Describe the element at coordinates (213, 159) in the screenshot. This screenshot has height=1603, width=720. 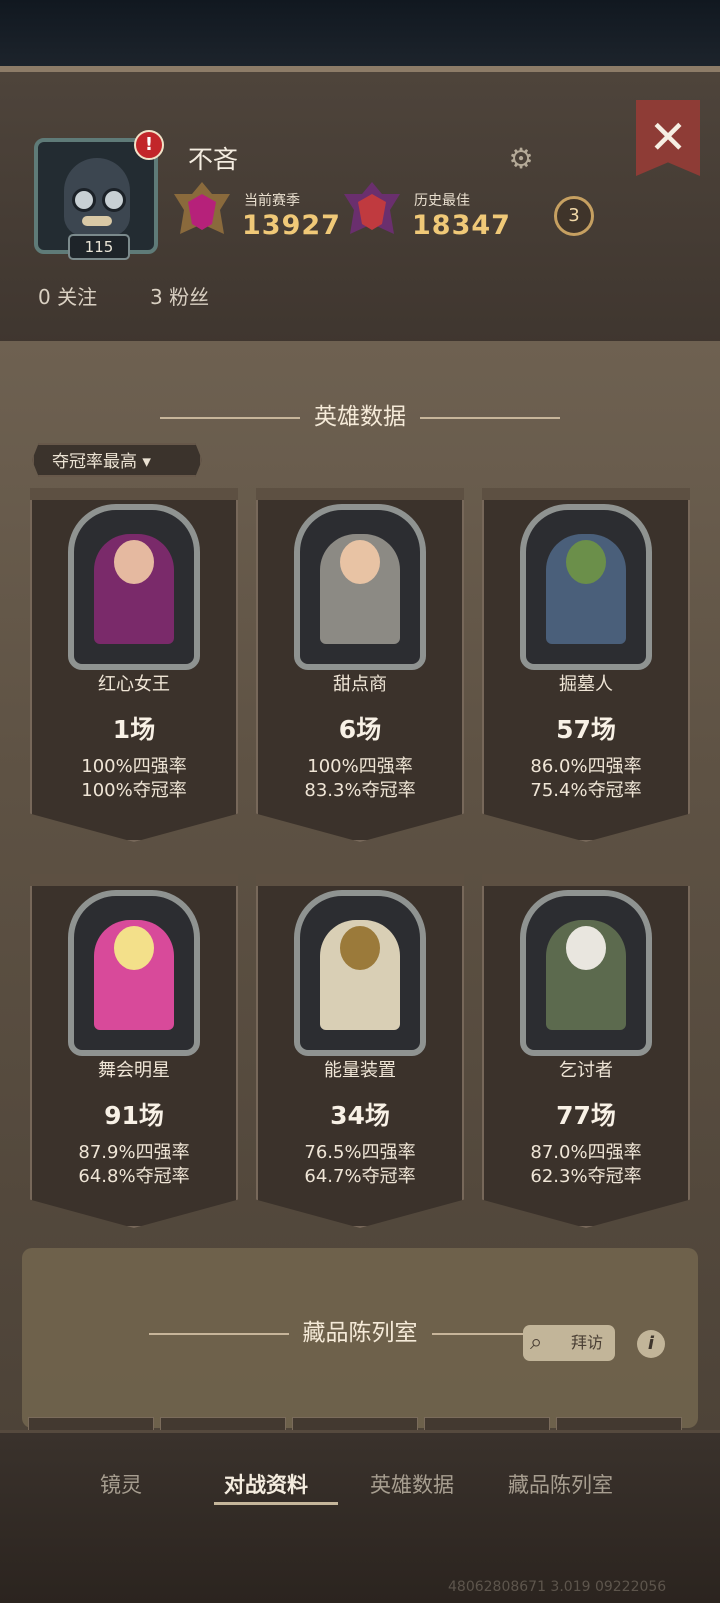
I see `player-name: 不吝` at that location.